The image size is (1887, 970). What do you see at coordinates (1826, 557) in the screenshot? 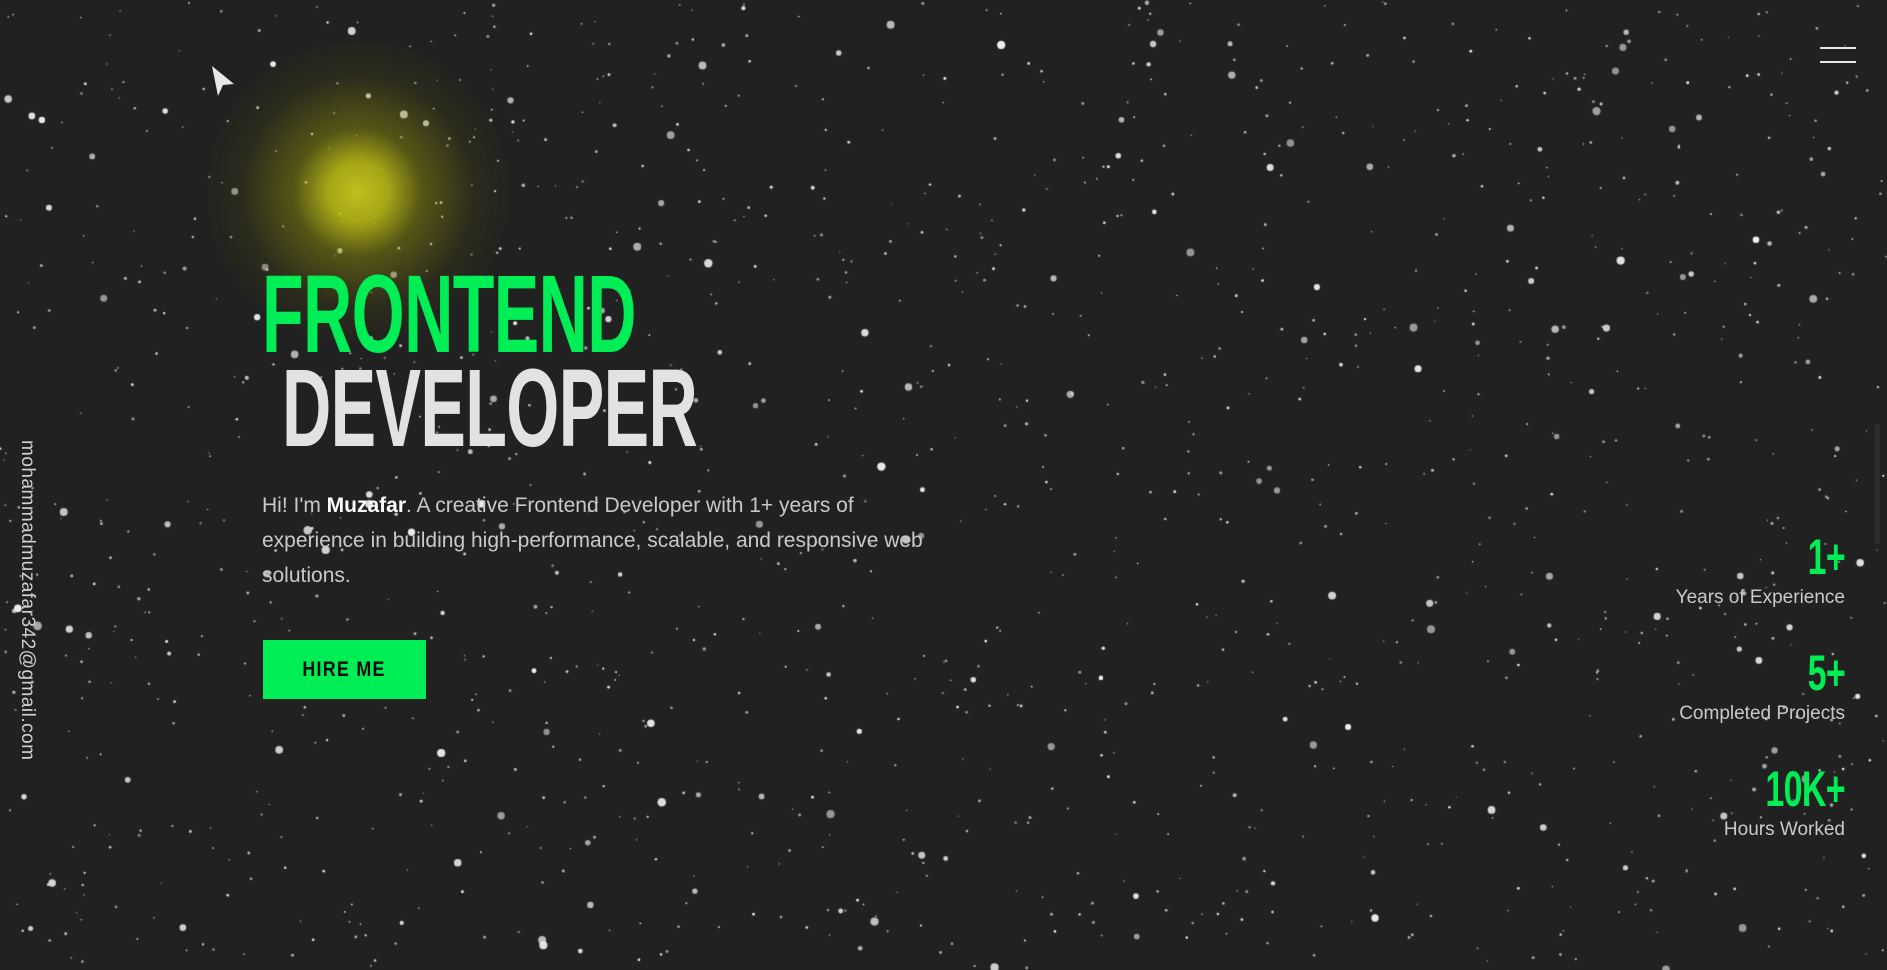
I see `stat-value: 1+` at bounding box center [1826, 557].